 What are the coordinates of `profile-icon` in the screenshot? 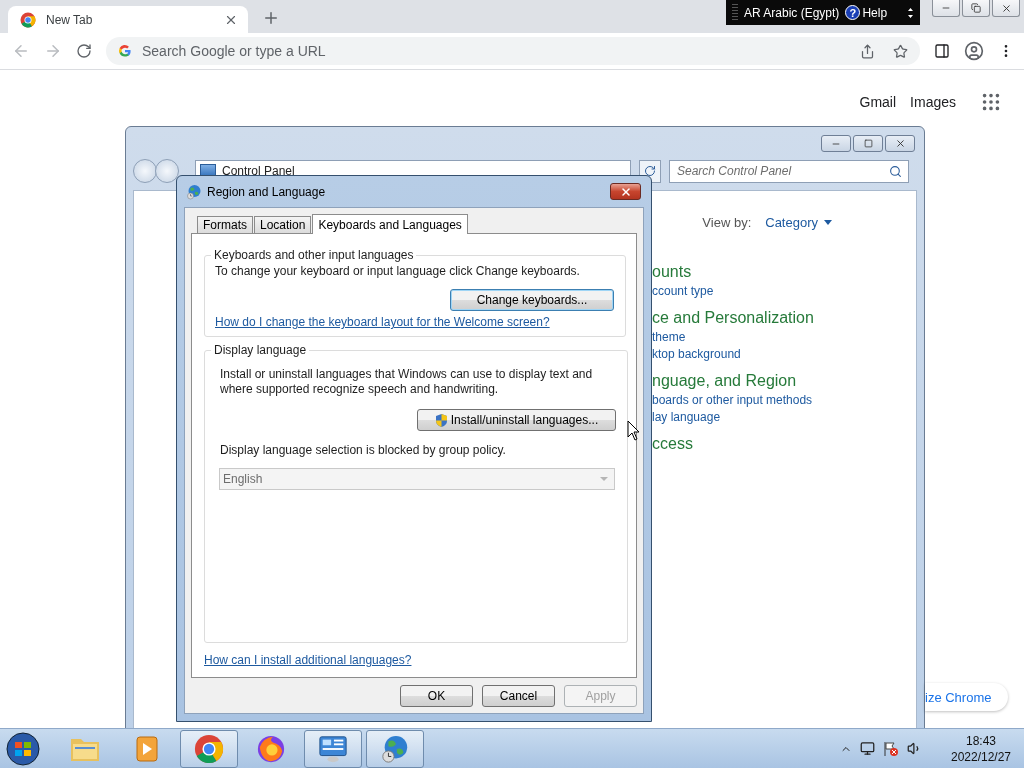 It's located at (974, 51).